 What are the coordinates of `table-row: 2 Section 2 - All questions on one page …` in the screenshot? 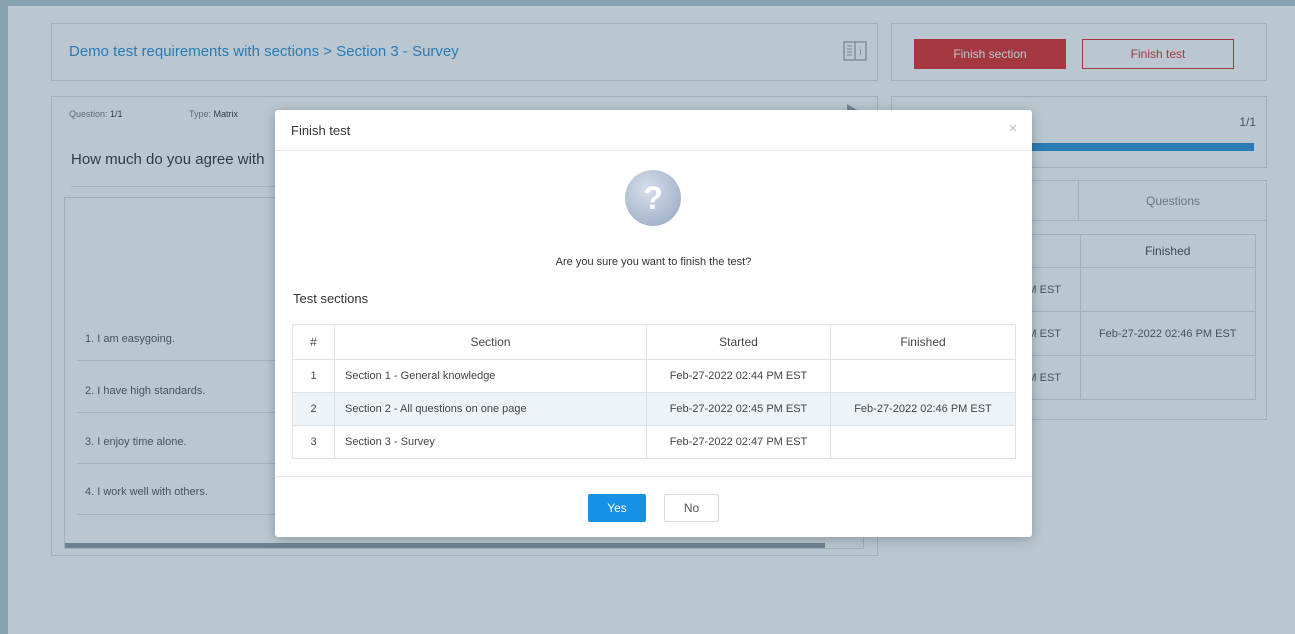 It's located at (654, 409).